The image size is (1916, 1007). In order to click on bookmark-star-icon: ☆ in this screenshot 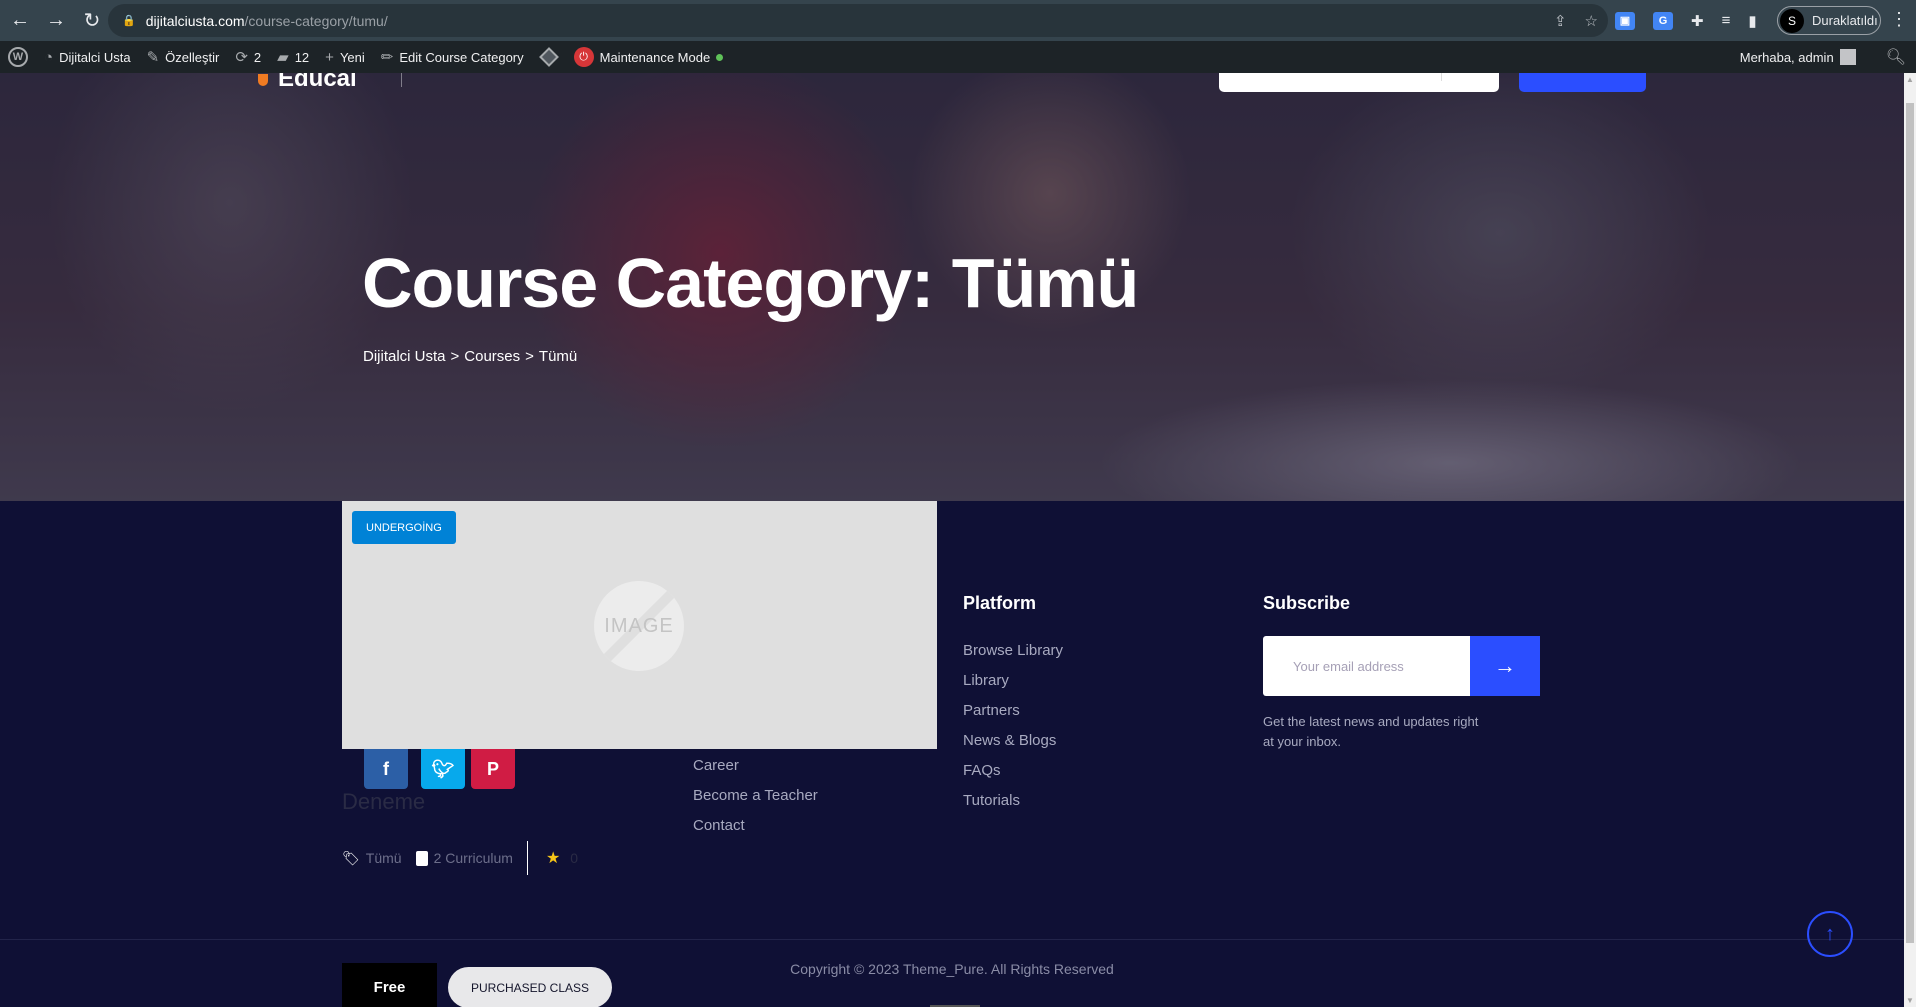, I will do `click(1591, 21)`.